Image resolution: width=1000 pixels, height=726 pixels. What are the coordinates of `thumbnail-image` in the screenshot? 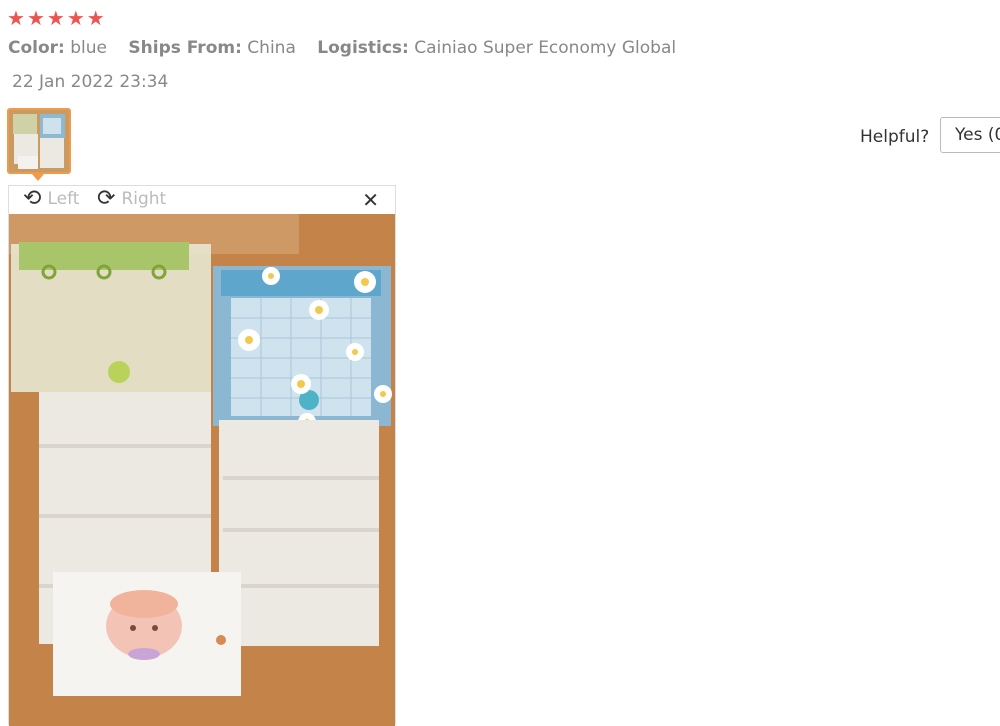 It's located at (39, 141).